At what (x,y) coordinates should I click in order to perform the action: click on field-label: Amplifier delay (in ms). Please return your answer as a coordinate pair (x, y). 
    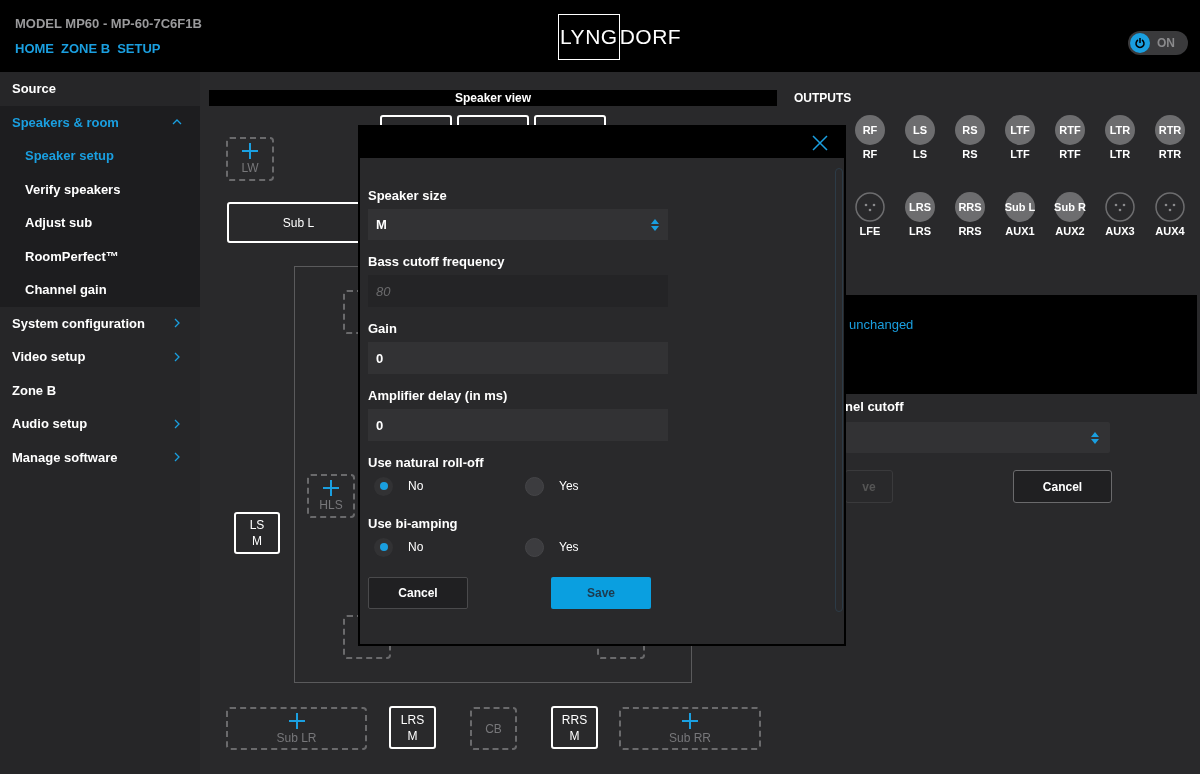
    Looking at the image, I should click on (438, 396).